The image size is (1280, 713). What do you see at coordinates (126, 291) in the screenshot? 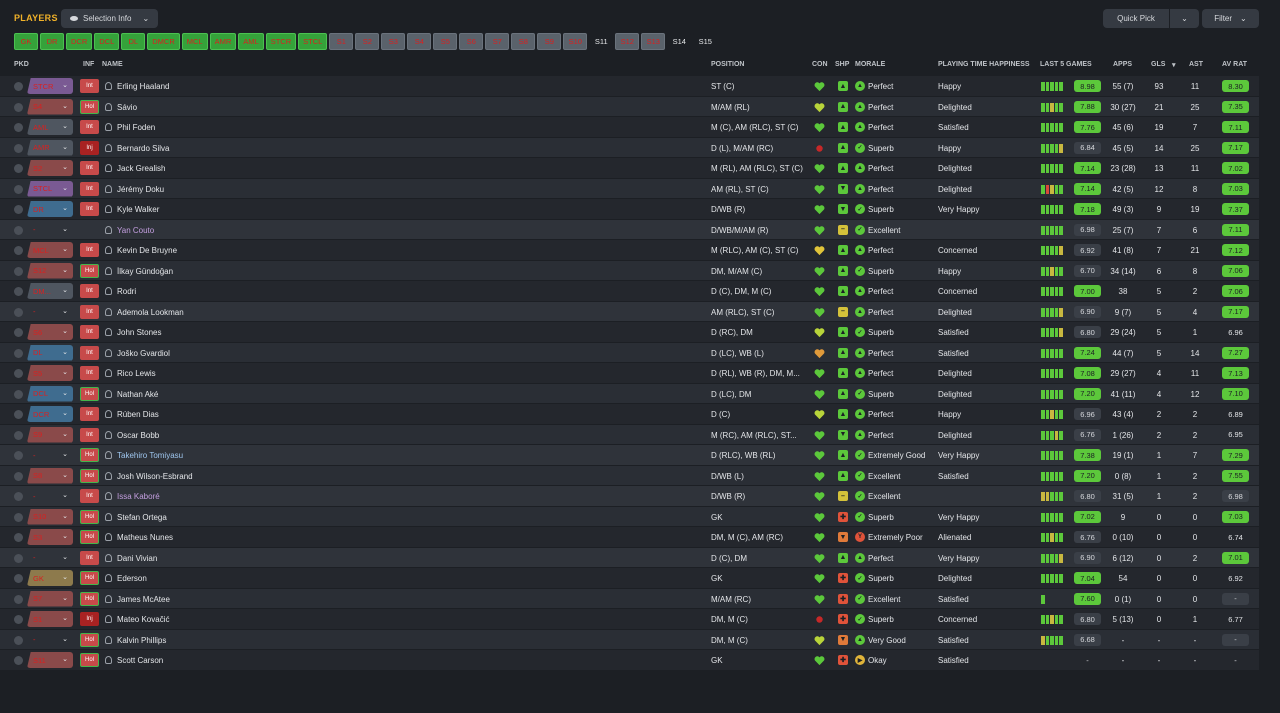
I see `player-name-link: Rodri` at bounding box center [126, 291].